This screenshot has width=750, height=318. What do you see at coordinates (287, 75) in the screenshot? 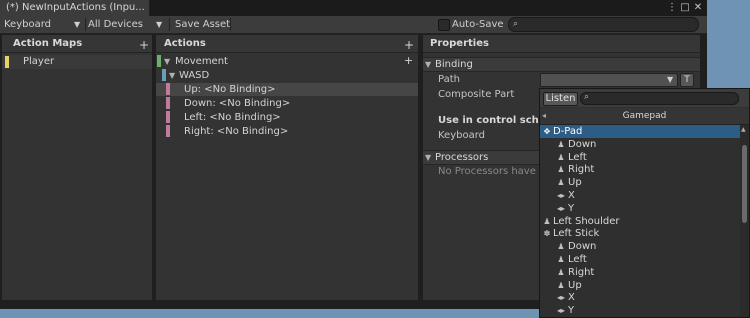
I see `composite-row-wasd: ▼ WASD` at bounding box center [287, 75].